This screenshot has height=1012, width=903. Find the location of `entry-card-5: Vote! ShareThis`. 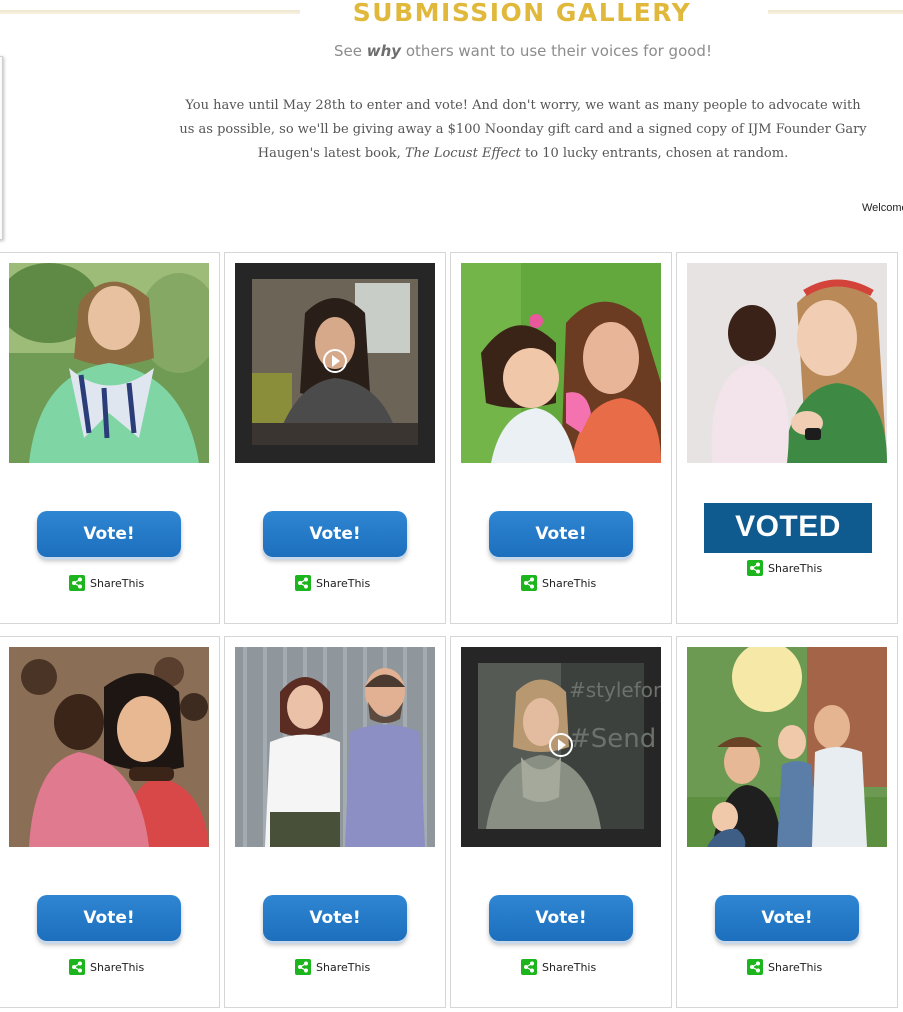

entry-card-5: Vote! ShareThis is located at coordinates (110, 822).